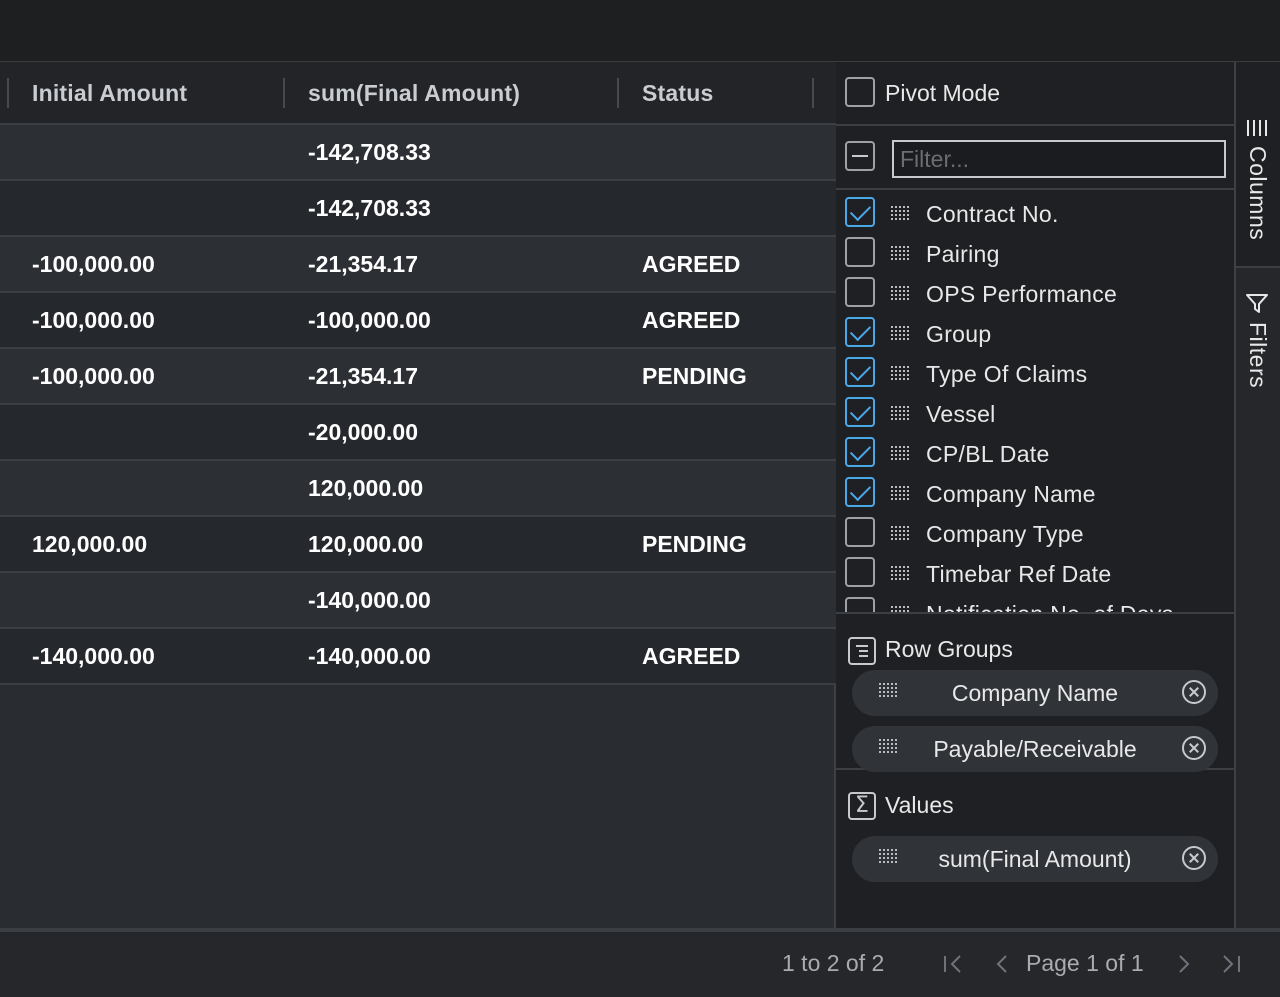  I want to click on column-item: OPS Performance, so click(1036, 294).